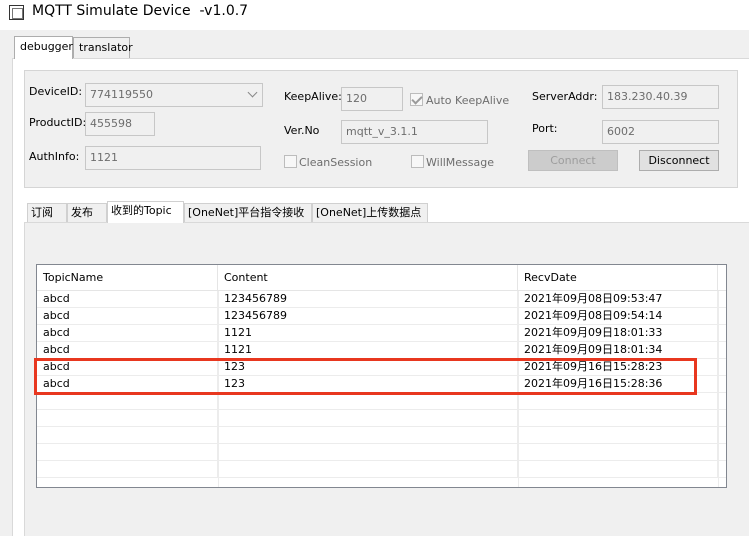  What do you see at coordinates (618, 384) in the screenshot?
I see `table-cell: 2021年09月16日15:28:36` at bounding box center [618, 384].